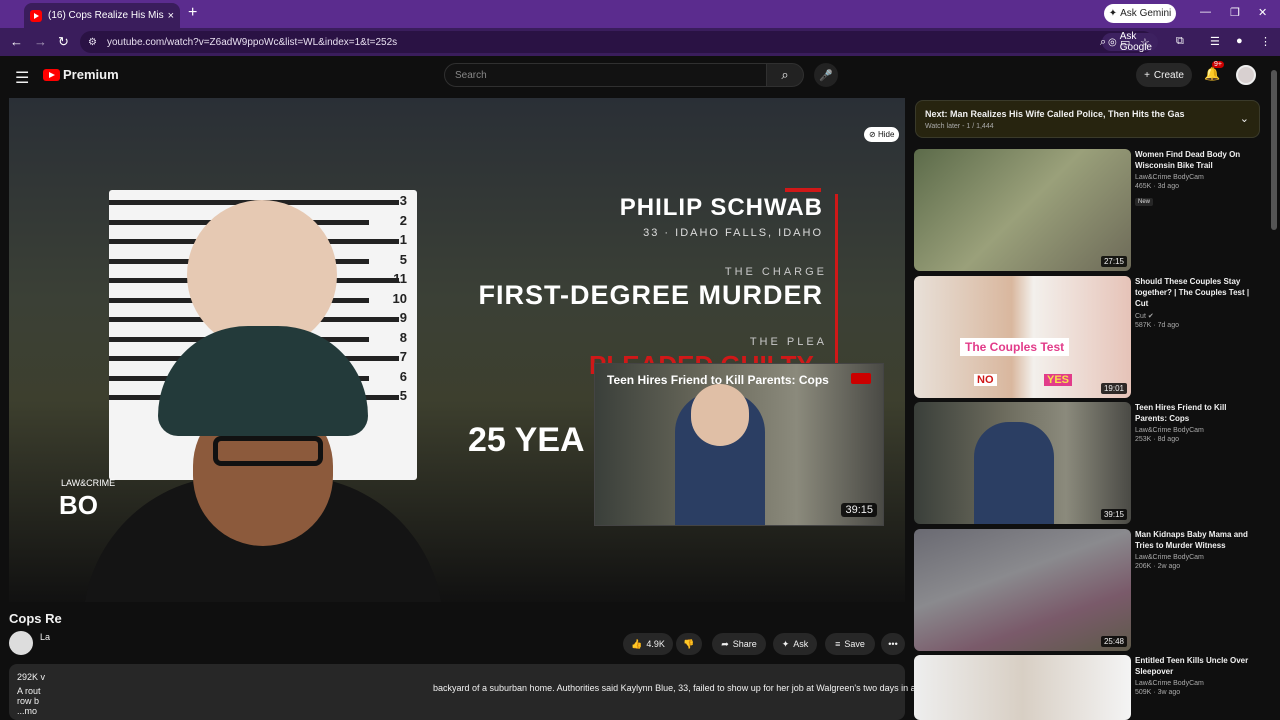 The height and width of the screenshot is (720, 1280). Describe the element at coordinates (81, 74) in the screenshot. I see `youtube-logo: Premium` at that location.